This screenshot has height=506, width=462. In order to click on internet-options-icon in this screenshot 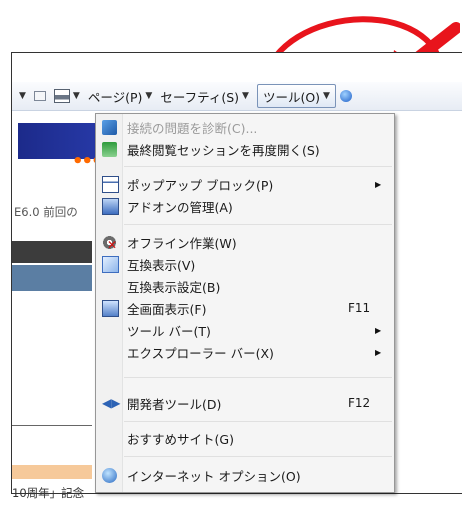, I will do `click(109, 475)`.